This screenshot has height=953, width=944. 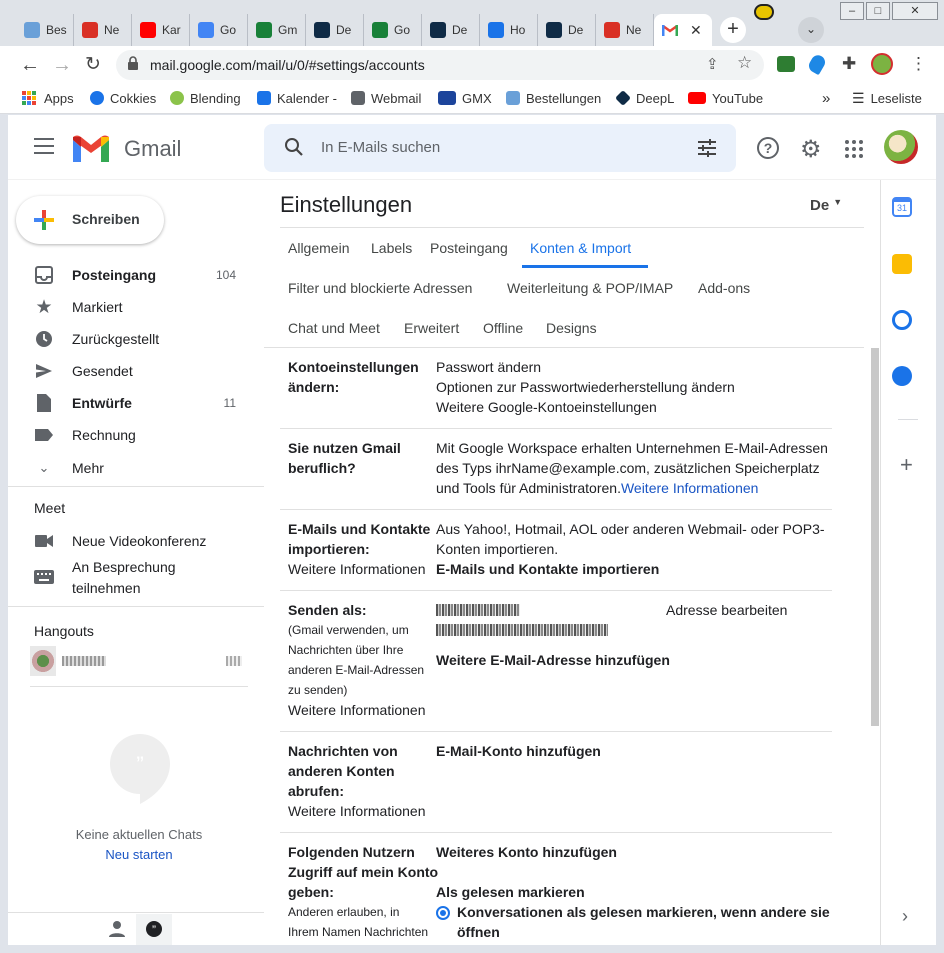 What do you see at coordinates (725, 98) in the screenshot?
I see `bookmark-youtube: YouTube` at bounding box center [725, 98].